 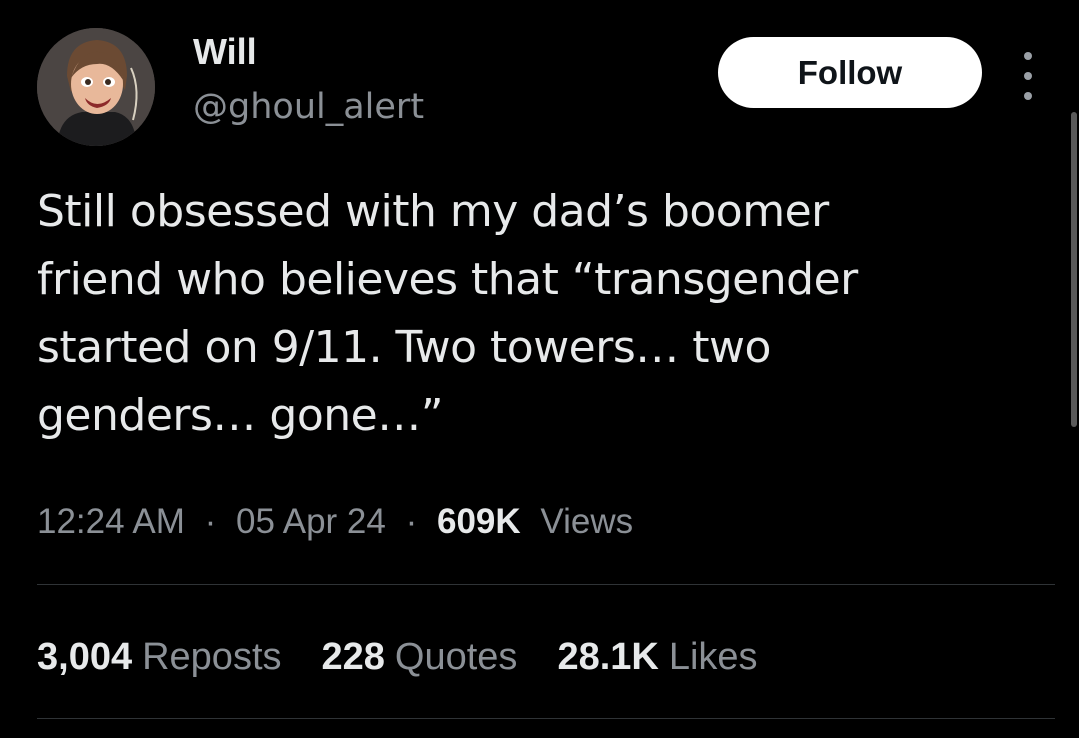 I want to click on views-count: 609K, so click(x=478, y=521).